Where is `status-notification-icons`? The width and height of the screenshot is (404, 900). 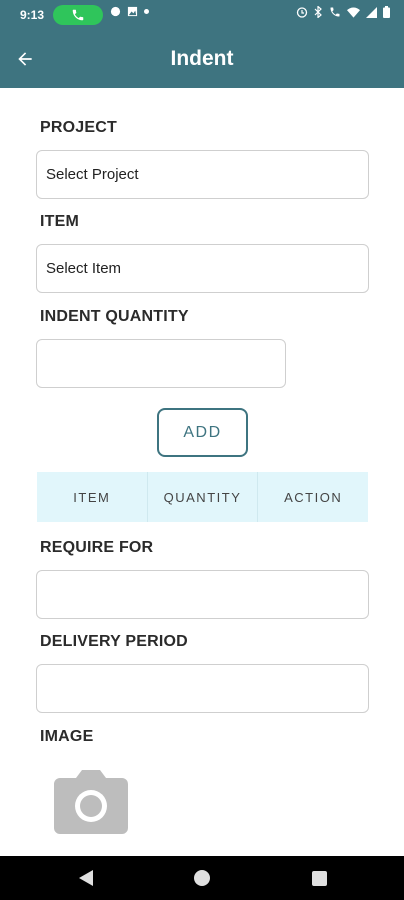
status-notification-icons is located at coordinates (129, 11).